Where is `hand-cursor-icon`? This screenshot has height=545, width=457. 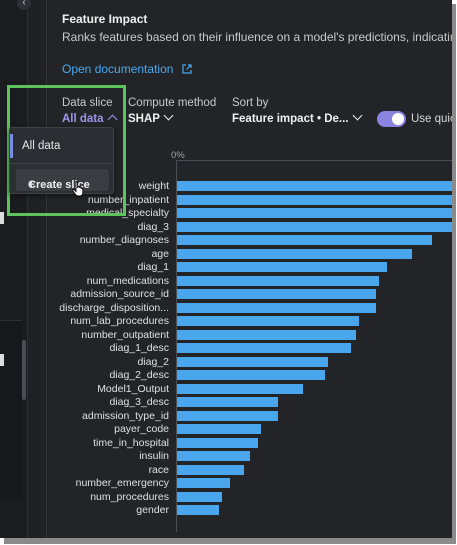
hand-cursor-icon is located at coordinates (78, 189).